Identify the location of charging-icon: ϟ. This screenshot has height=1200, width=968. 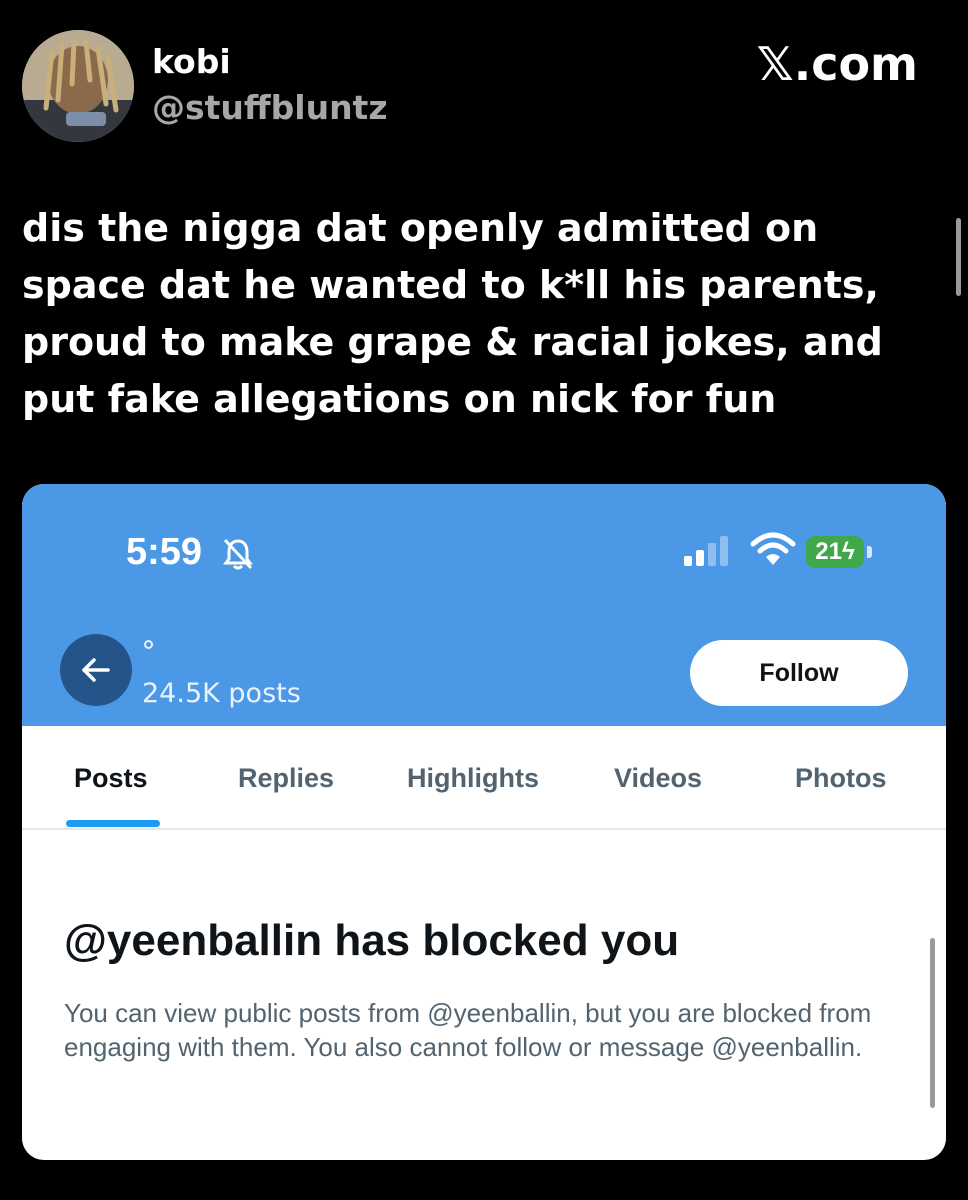
(848, 551).